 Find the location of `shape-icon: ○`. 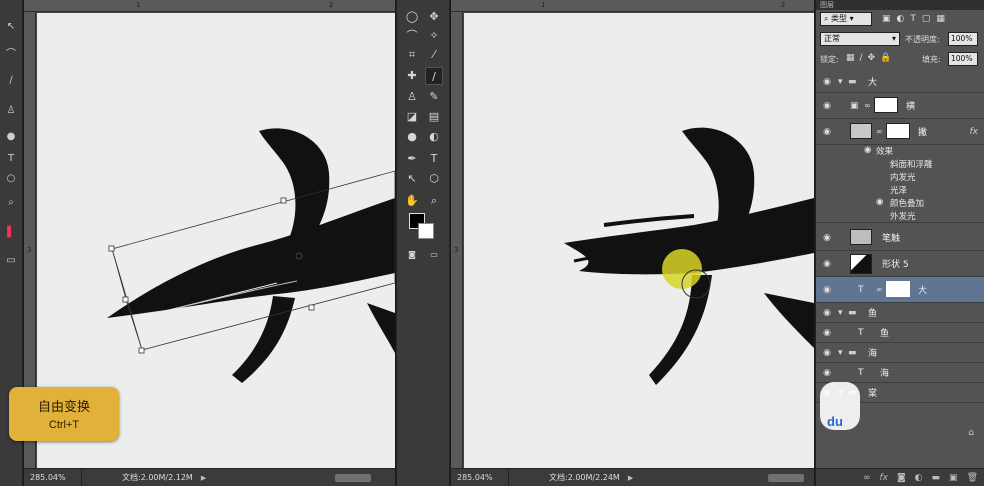

shape-icon: ○ is located at coordinates (11, 179).